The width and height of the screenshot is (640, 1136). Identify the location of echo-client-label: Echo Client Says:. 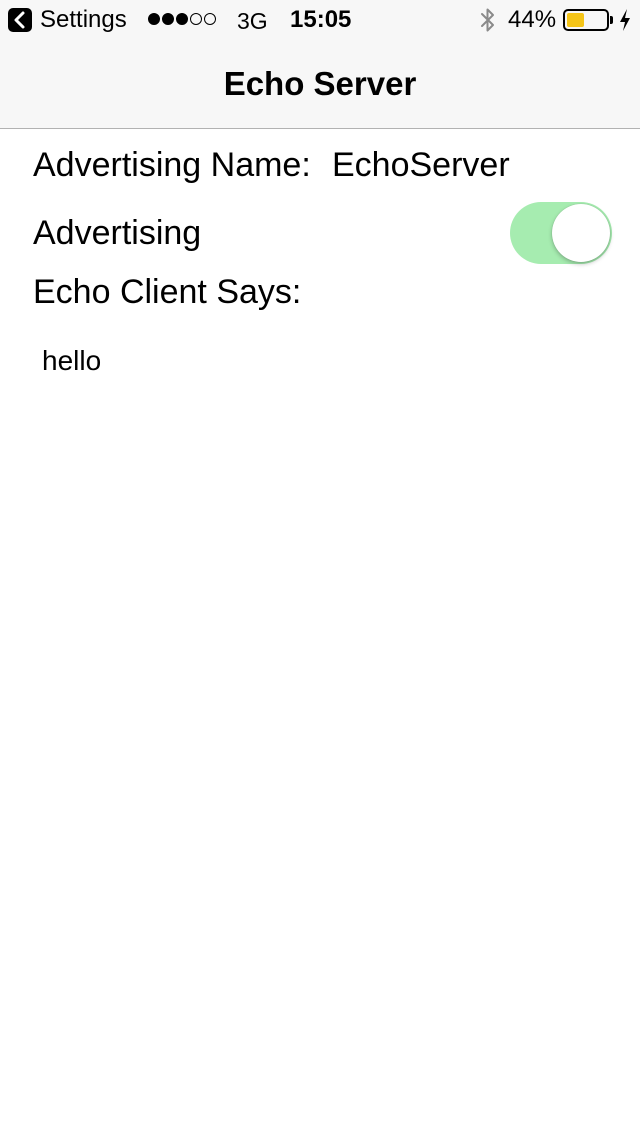
(167, 292).